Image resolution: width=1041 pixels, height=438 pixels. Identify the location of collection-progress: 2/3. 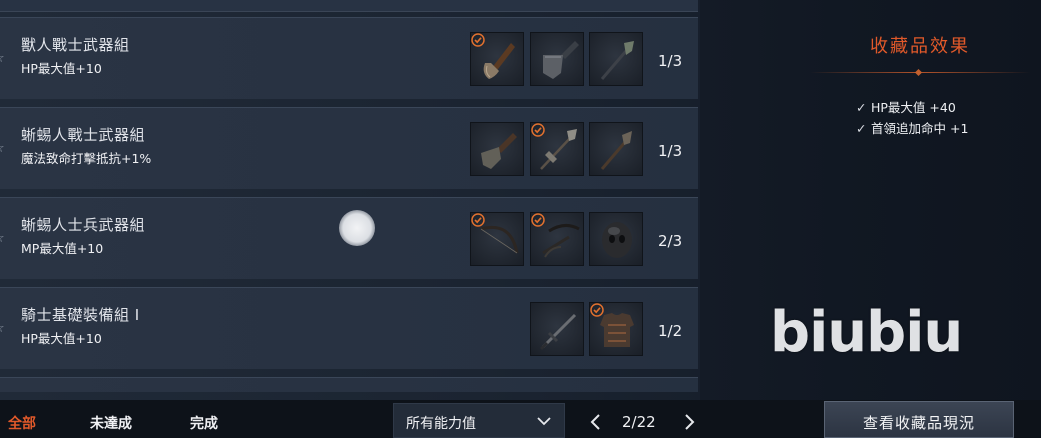
(670, 241).